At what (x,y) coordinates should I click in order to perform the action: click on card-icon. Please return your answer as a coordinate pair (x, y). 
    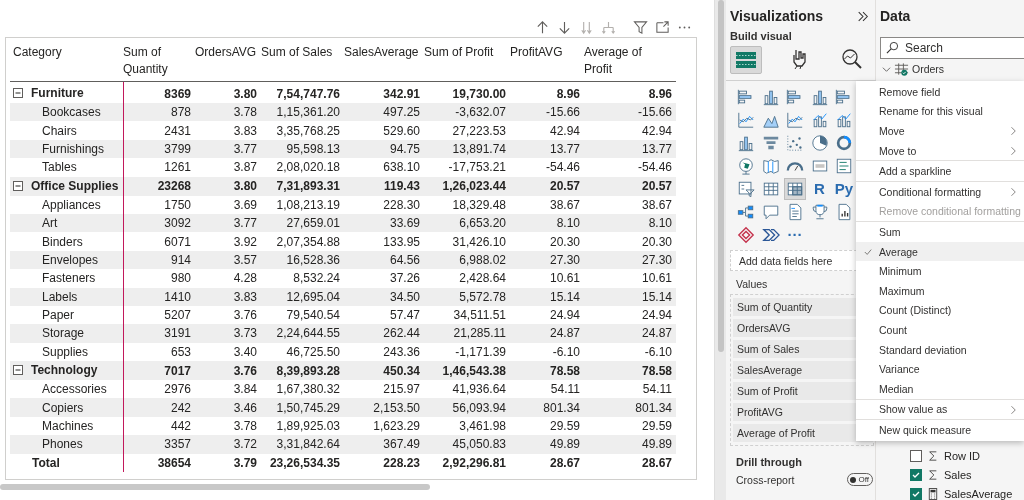
    Looking at the image, I should click on (819, 166).